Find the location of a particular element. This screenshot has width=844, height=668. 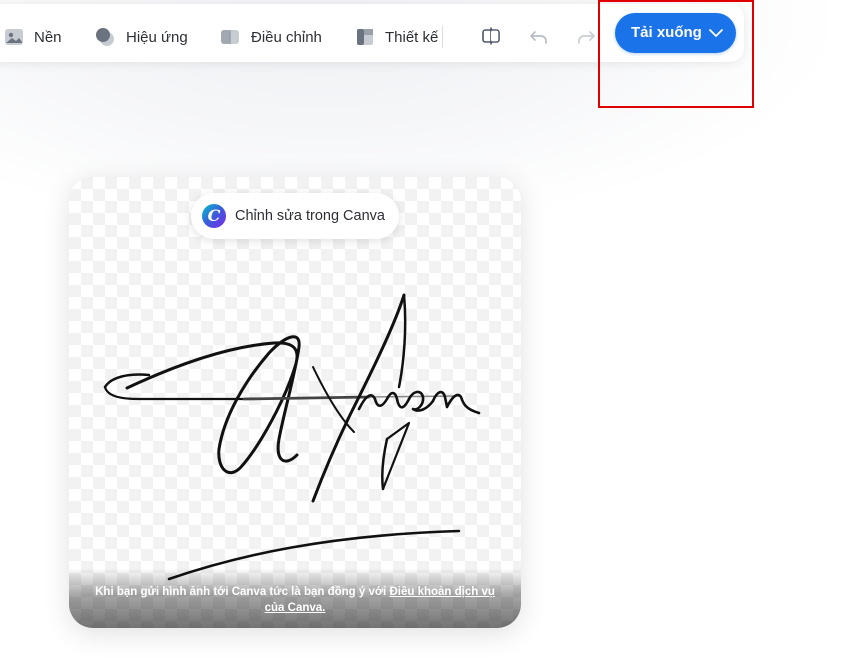

canva-logo-icon: C is located at coordinates (214, 216).